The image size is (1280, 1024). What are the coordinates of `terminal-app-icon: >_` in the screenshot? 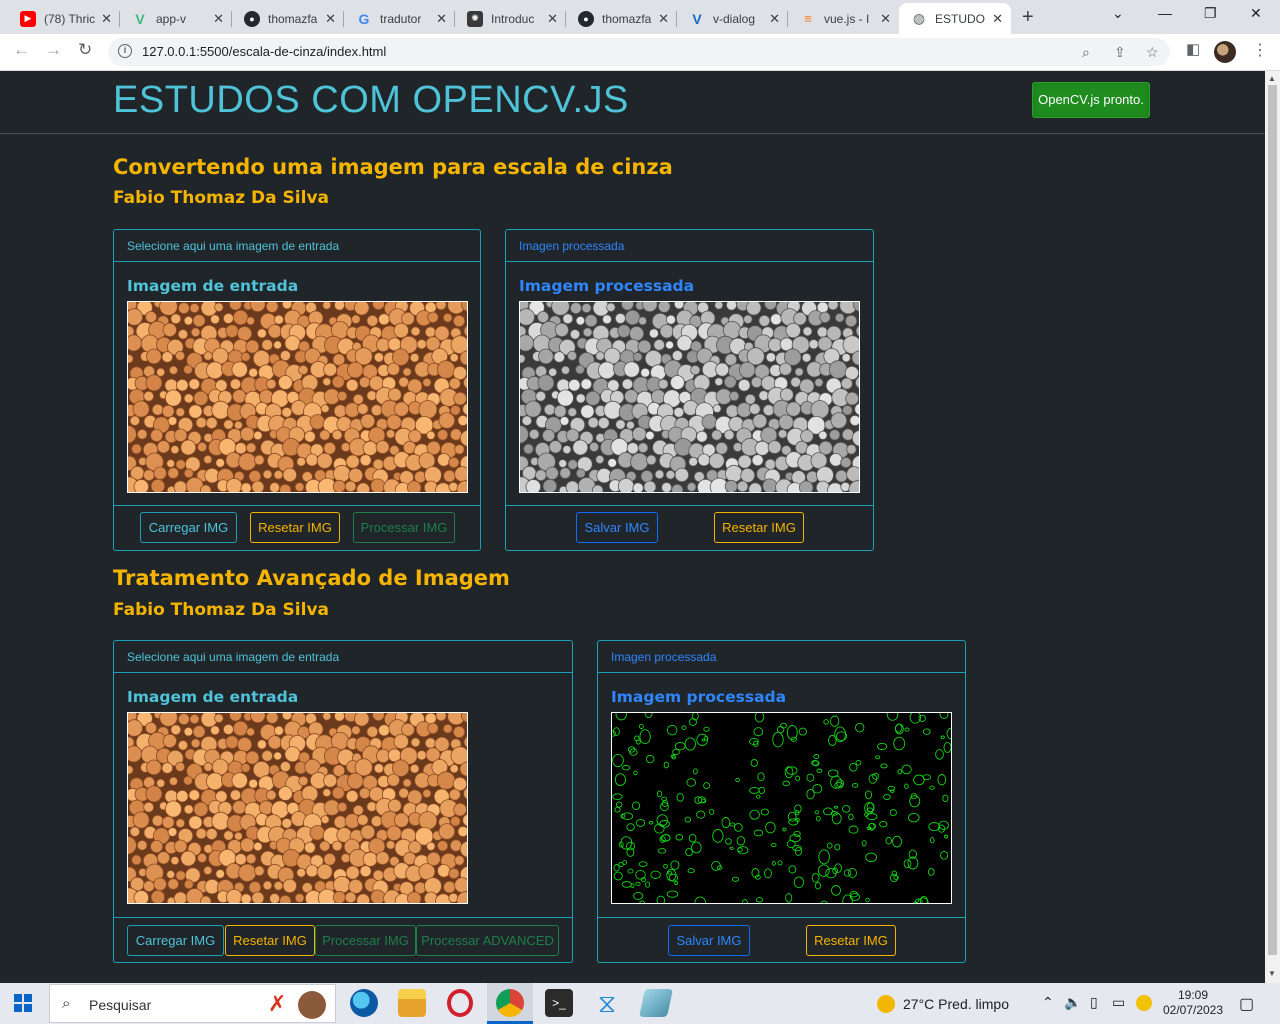 It's located at (559, 1003).